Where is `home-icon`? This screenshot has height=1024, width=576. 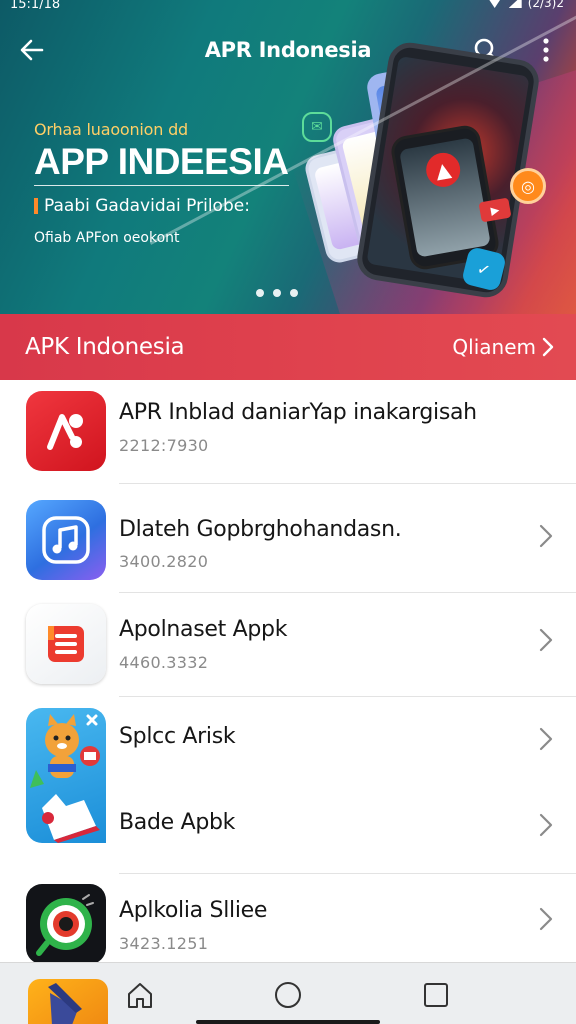
home-icon is located at coordinates (140, 995).